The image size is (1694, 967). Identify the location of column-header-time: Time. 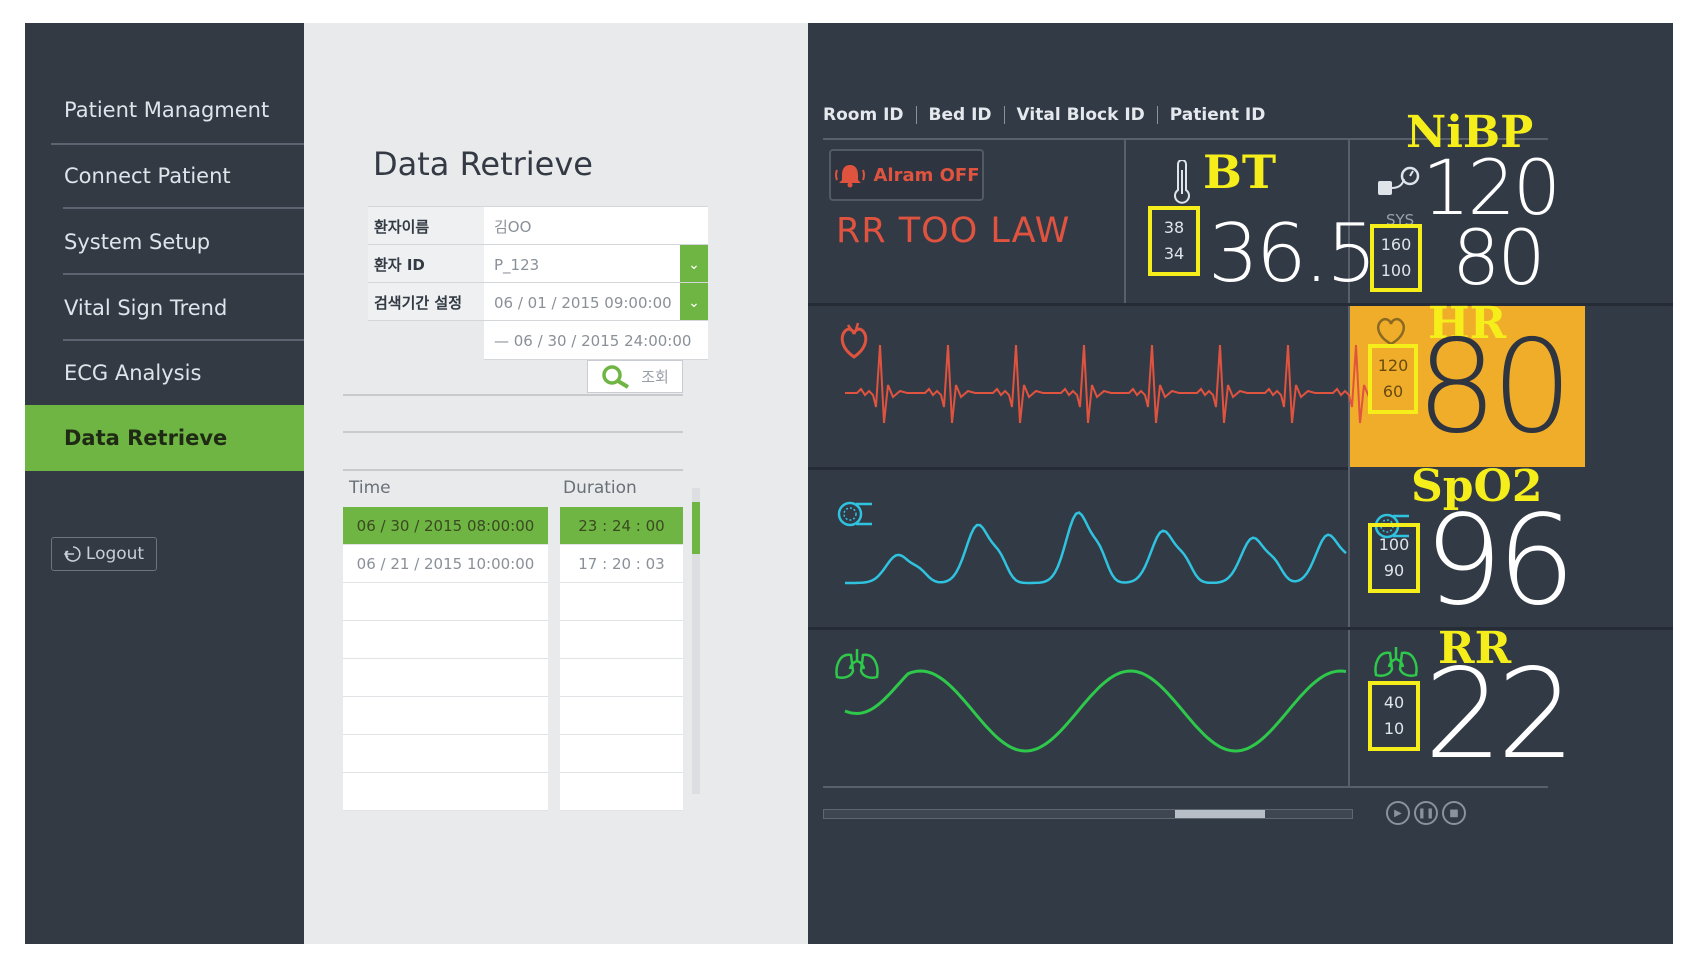
(370, 488).